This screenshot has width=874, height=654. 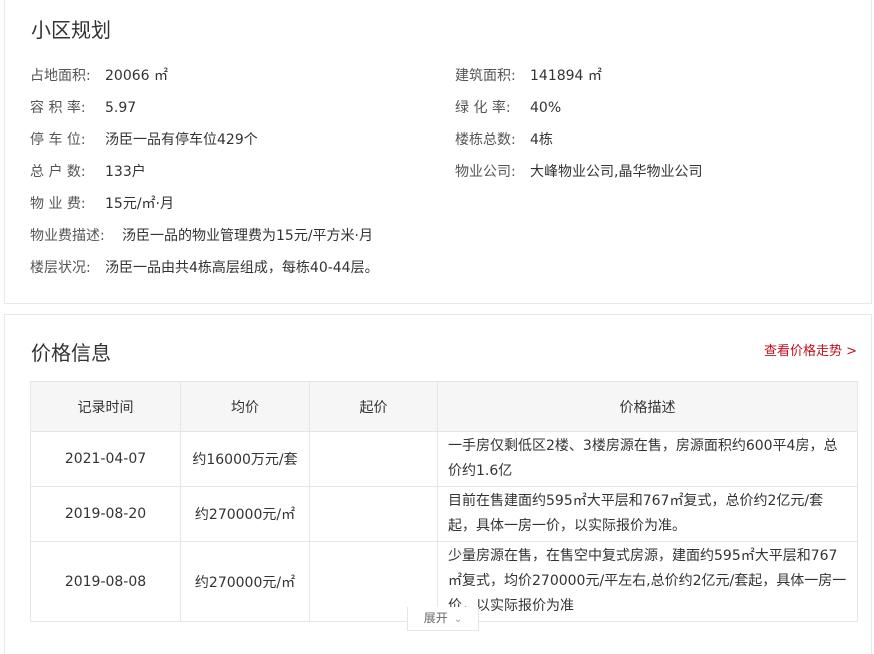 I want to click on parking-value: 汤臣一品有停车位429个, so click(x=181, y=140).